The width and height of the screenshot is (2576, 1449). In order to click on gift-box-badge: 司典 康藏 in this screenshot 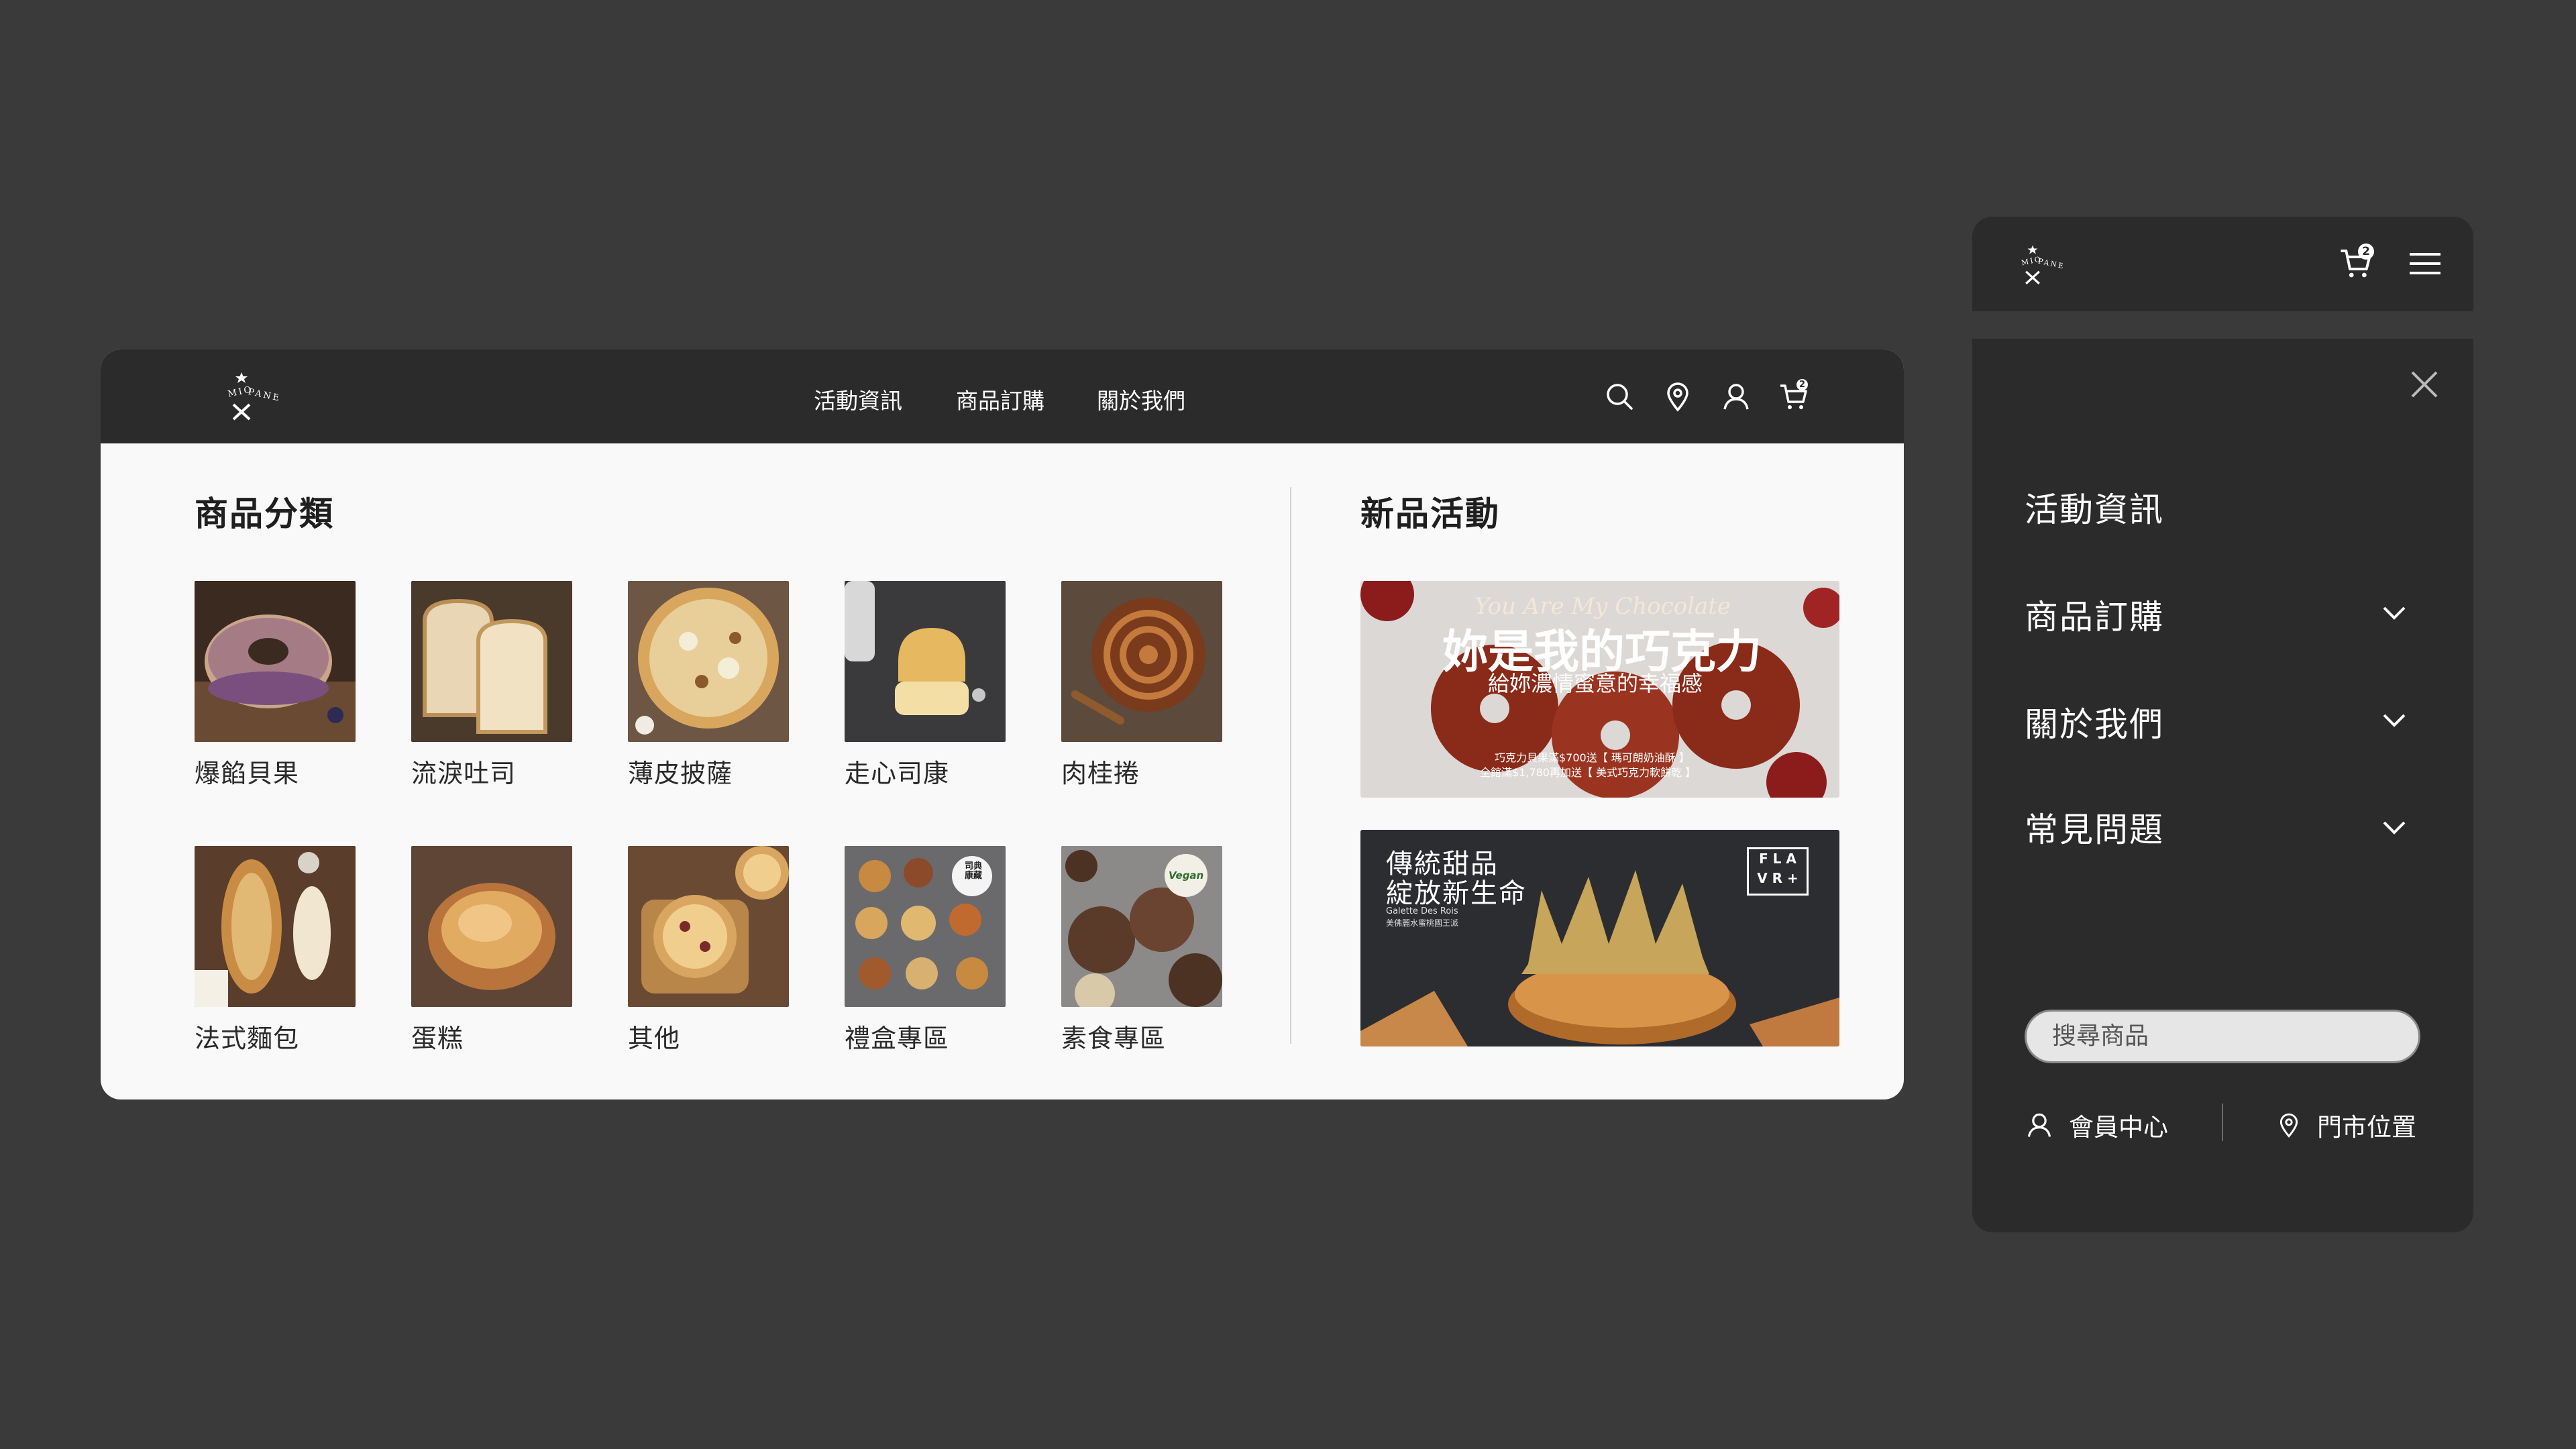, I will do `click(973, 871)`.